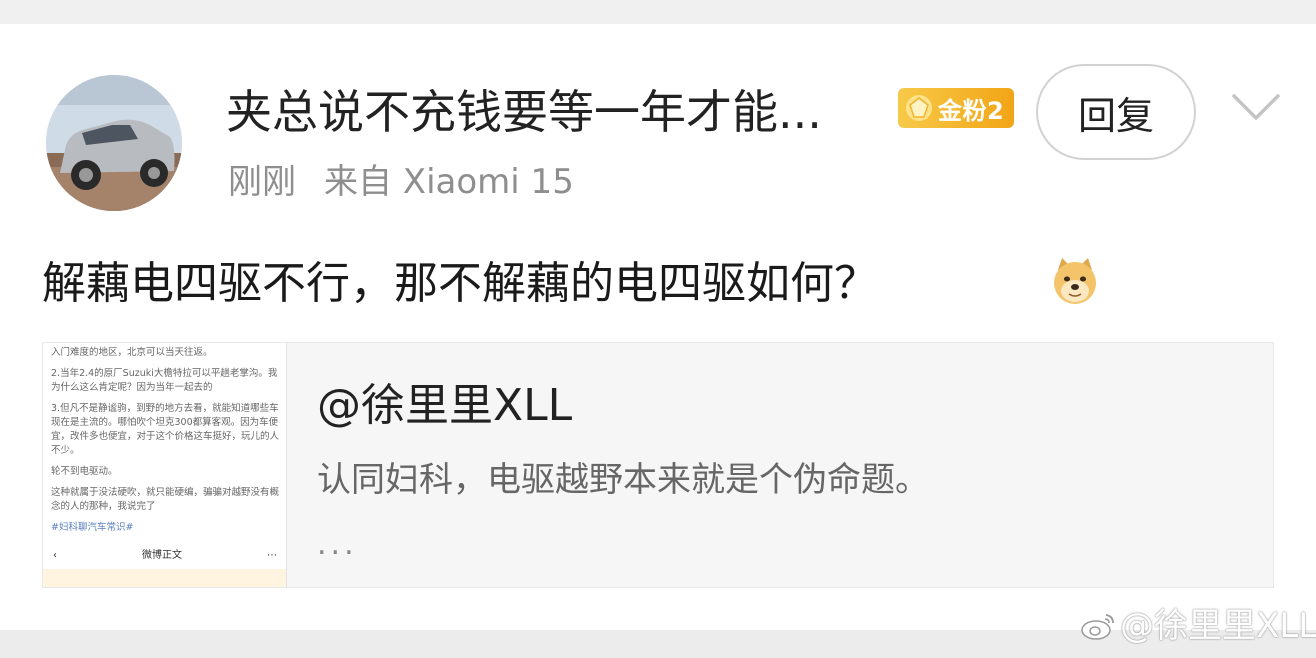 This screenshot has height=658, width=1316. I want to click on thumbnail-nav-bar: ‹ 微博正文 ⋯, so click(164, 556).